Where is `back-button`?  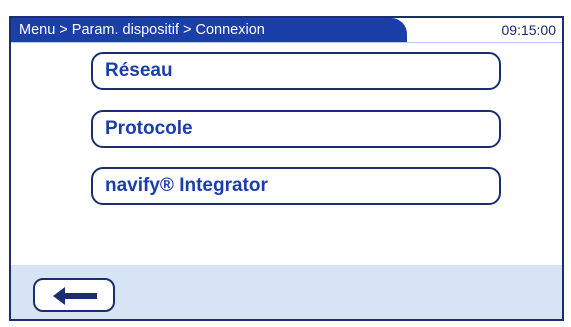 back-button is located at coordinates (74, 295).